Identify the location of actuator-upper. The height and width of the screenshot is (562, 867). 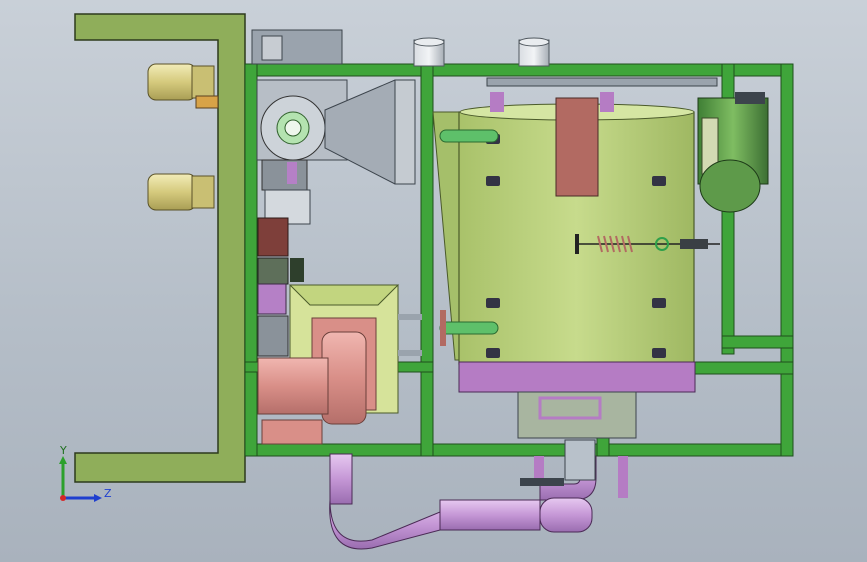
(183, 86).